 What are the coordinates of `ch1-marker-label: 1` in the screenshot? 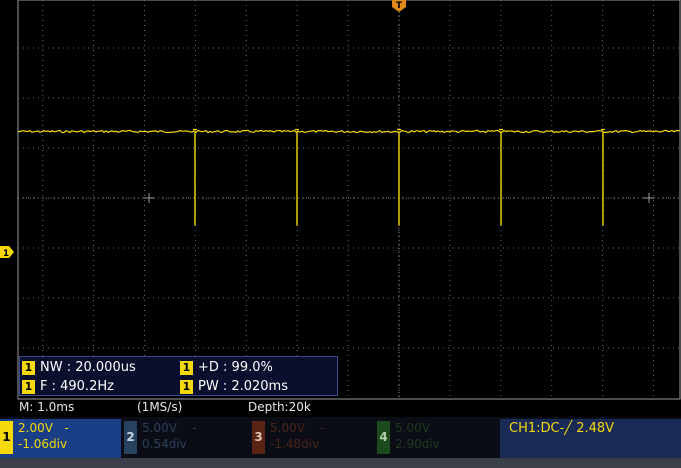 It's located at (6, 254).